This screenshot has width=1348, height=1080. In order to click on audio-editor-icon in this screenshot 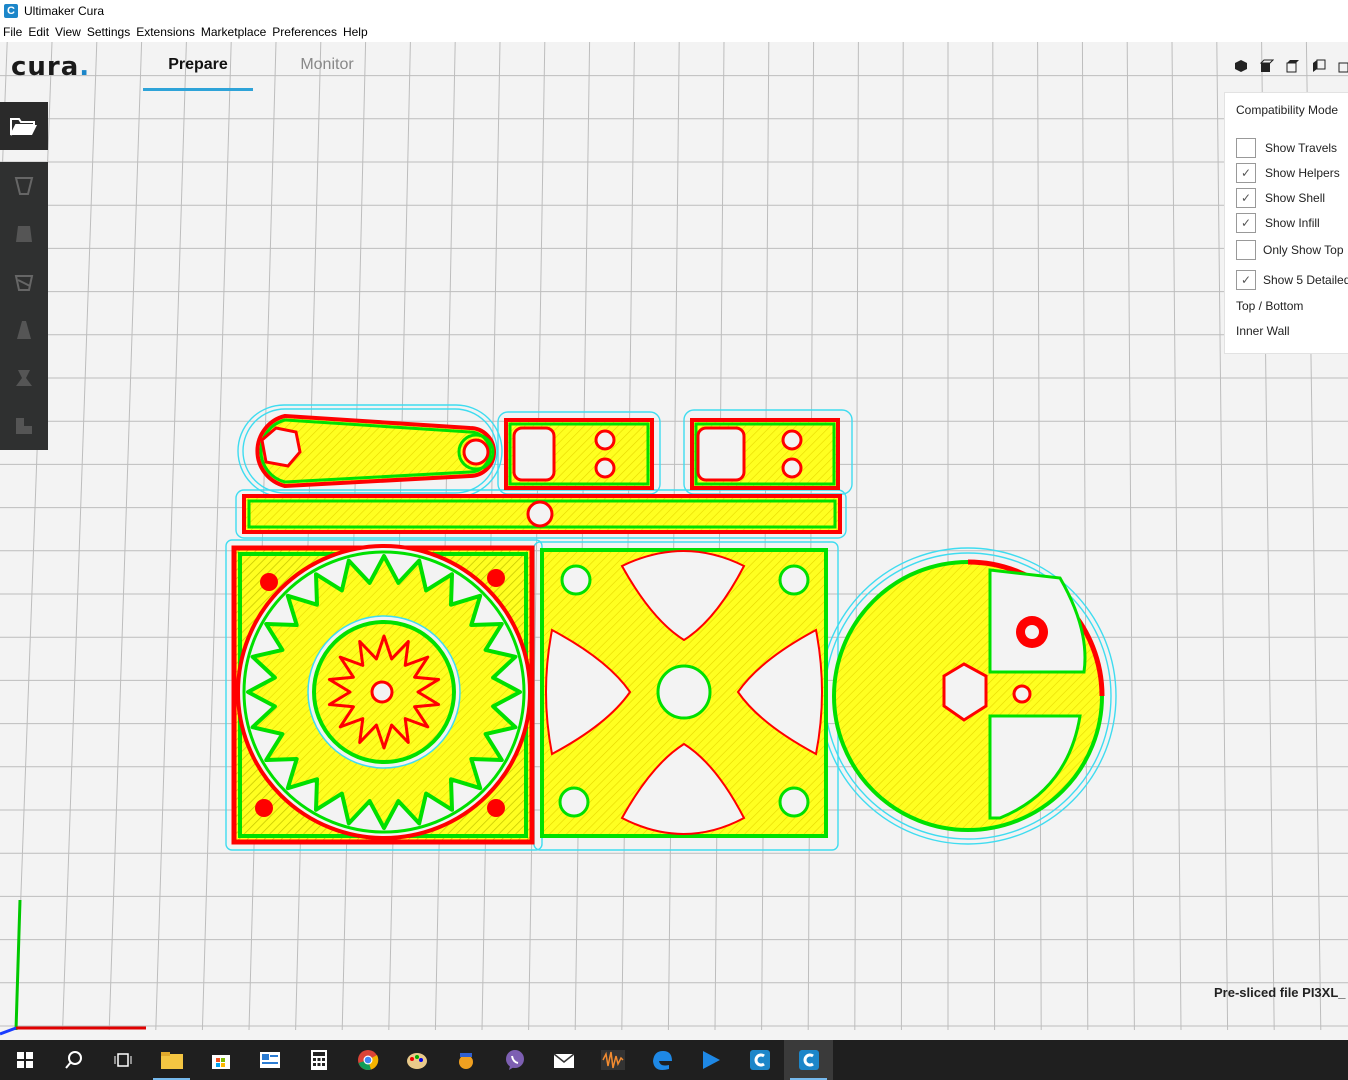, I will do `click(612, 1060)`.